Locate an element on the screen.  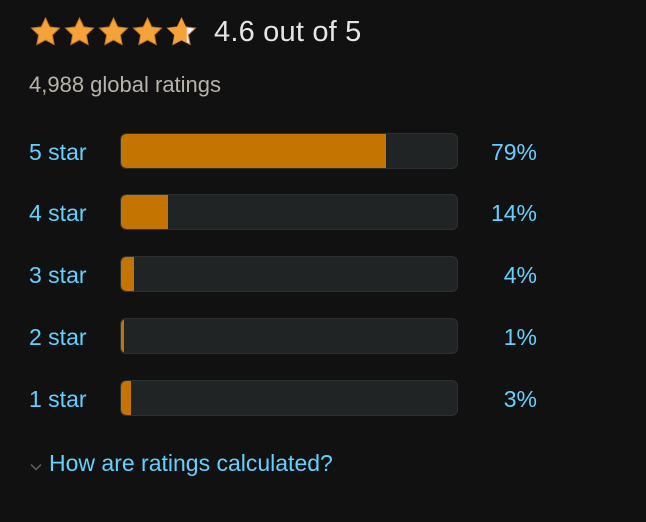
rating-row-label: 2 star is located at coordinates (58, 337).